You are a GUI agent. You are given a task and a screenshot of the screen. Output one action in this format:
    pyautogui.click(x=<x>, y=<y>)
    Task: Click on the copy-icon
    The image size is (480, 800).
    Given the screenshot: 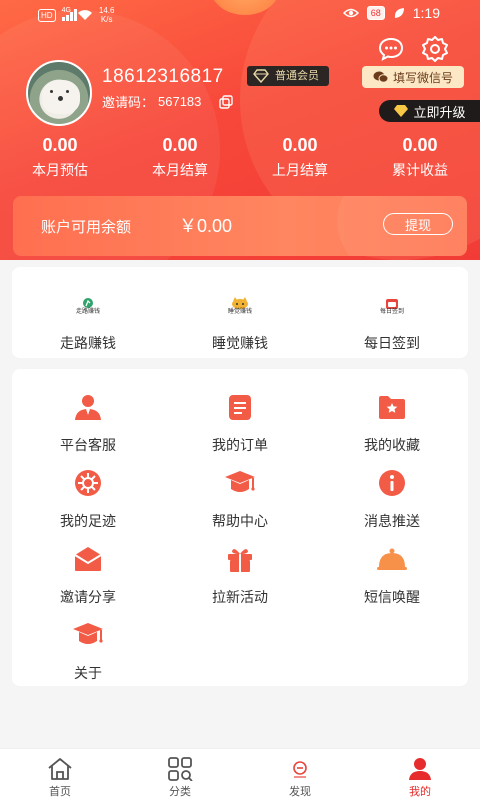 What is the action you would take?
    pyautogui.click(x=226, y=101)
    